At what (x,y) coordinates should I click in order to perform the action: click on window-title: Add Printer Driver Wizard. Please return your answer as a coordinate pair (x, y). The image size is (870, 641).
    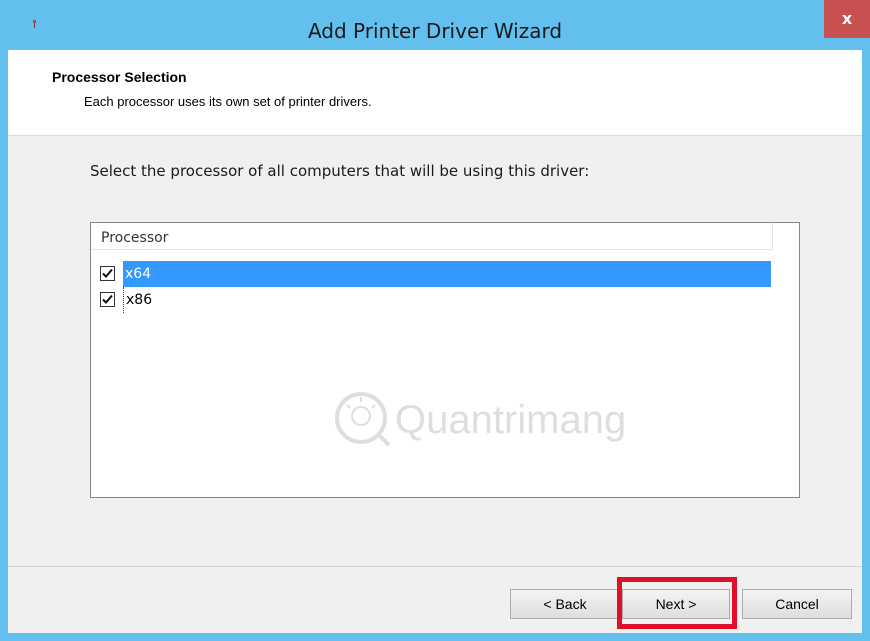
    Looking at the image, I should click on (435, 31).